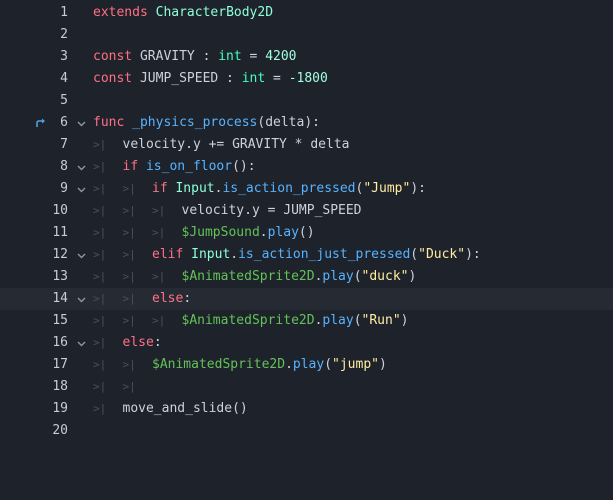 The width and height of the screenshot is (613, 500). I want to click on code-token: "duck", so click(385, 276).